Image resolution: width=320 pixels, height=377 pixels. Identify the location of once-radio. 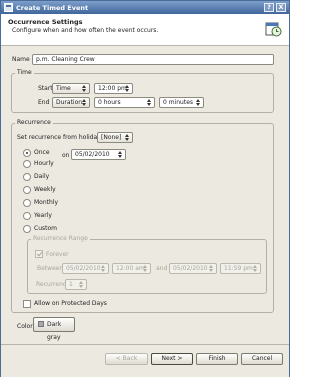
(27, 153).